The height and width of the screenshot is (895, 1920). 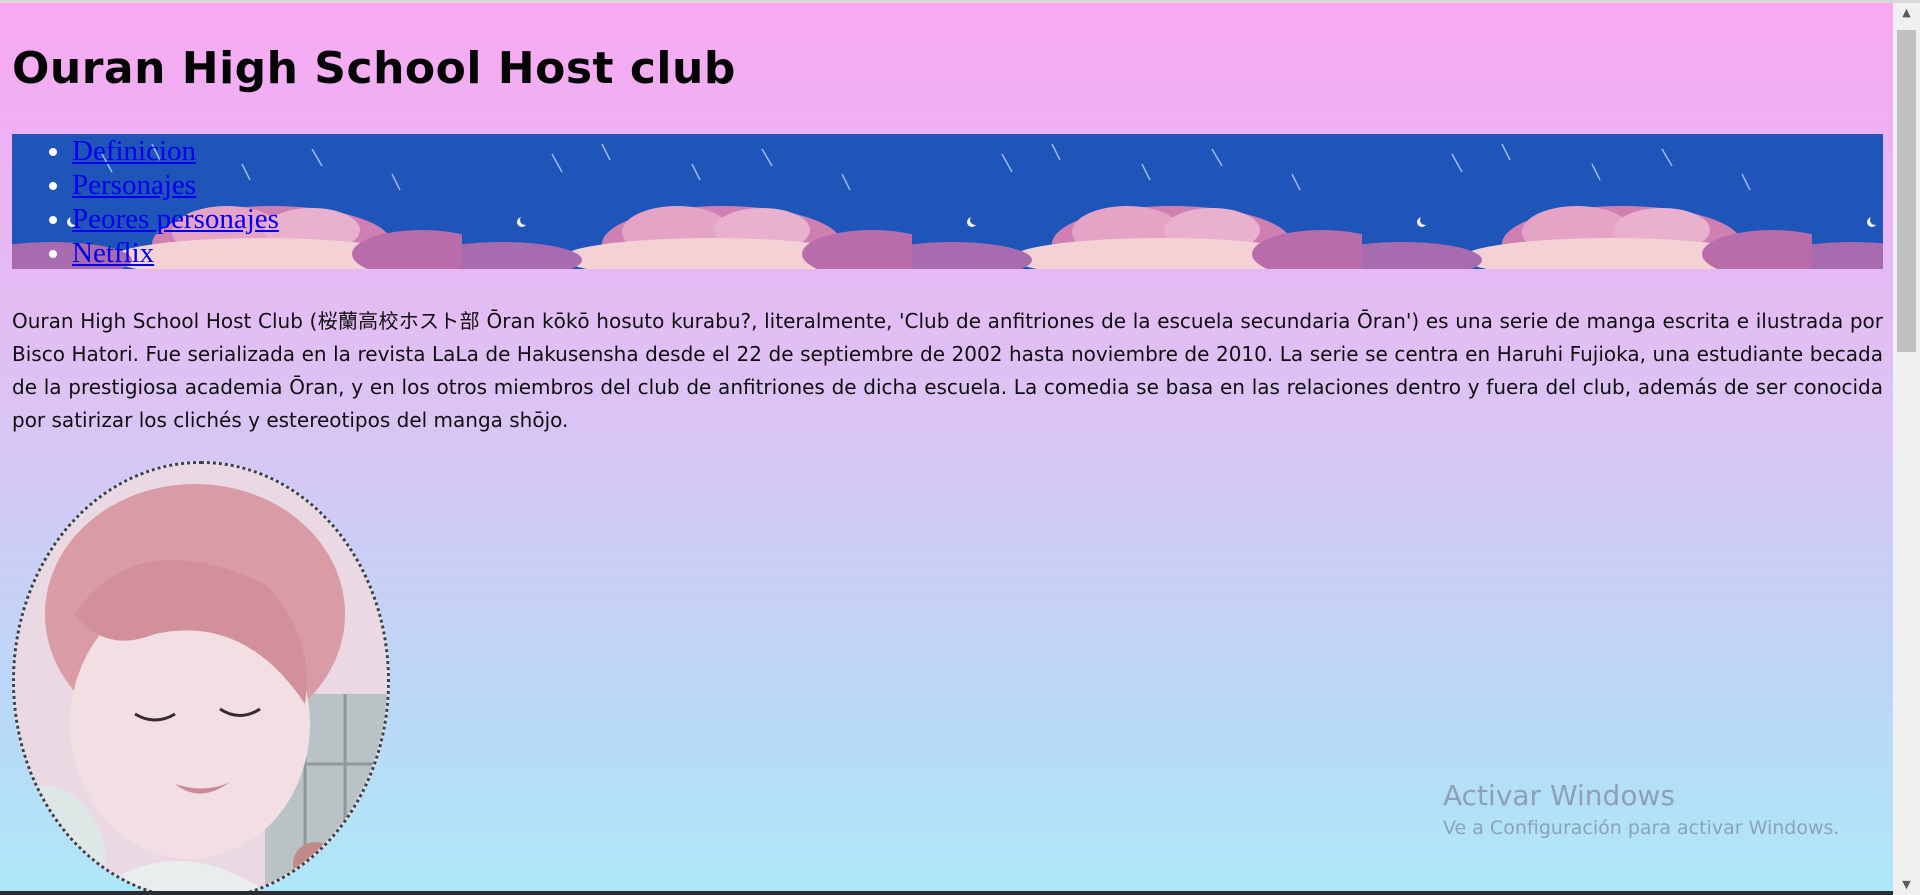 I want to click on nav-item-personajes: Personajes, so click(x=175, y=185).